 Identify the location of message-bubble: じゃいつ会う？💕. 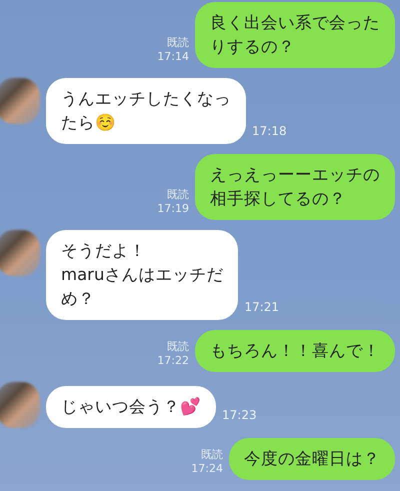
(131, 407).